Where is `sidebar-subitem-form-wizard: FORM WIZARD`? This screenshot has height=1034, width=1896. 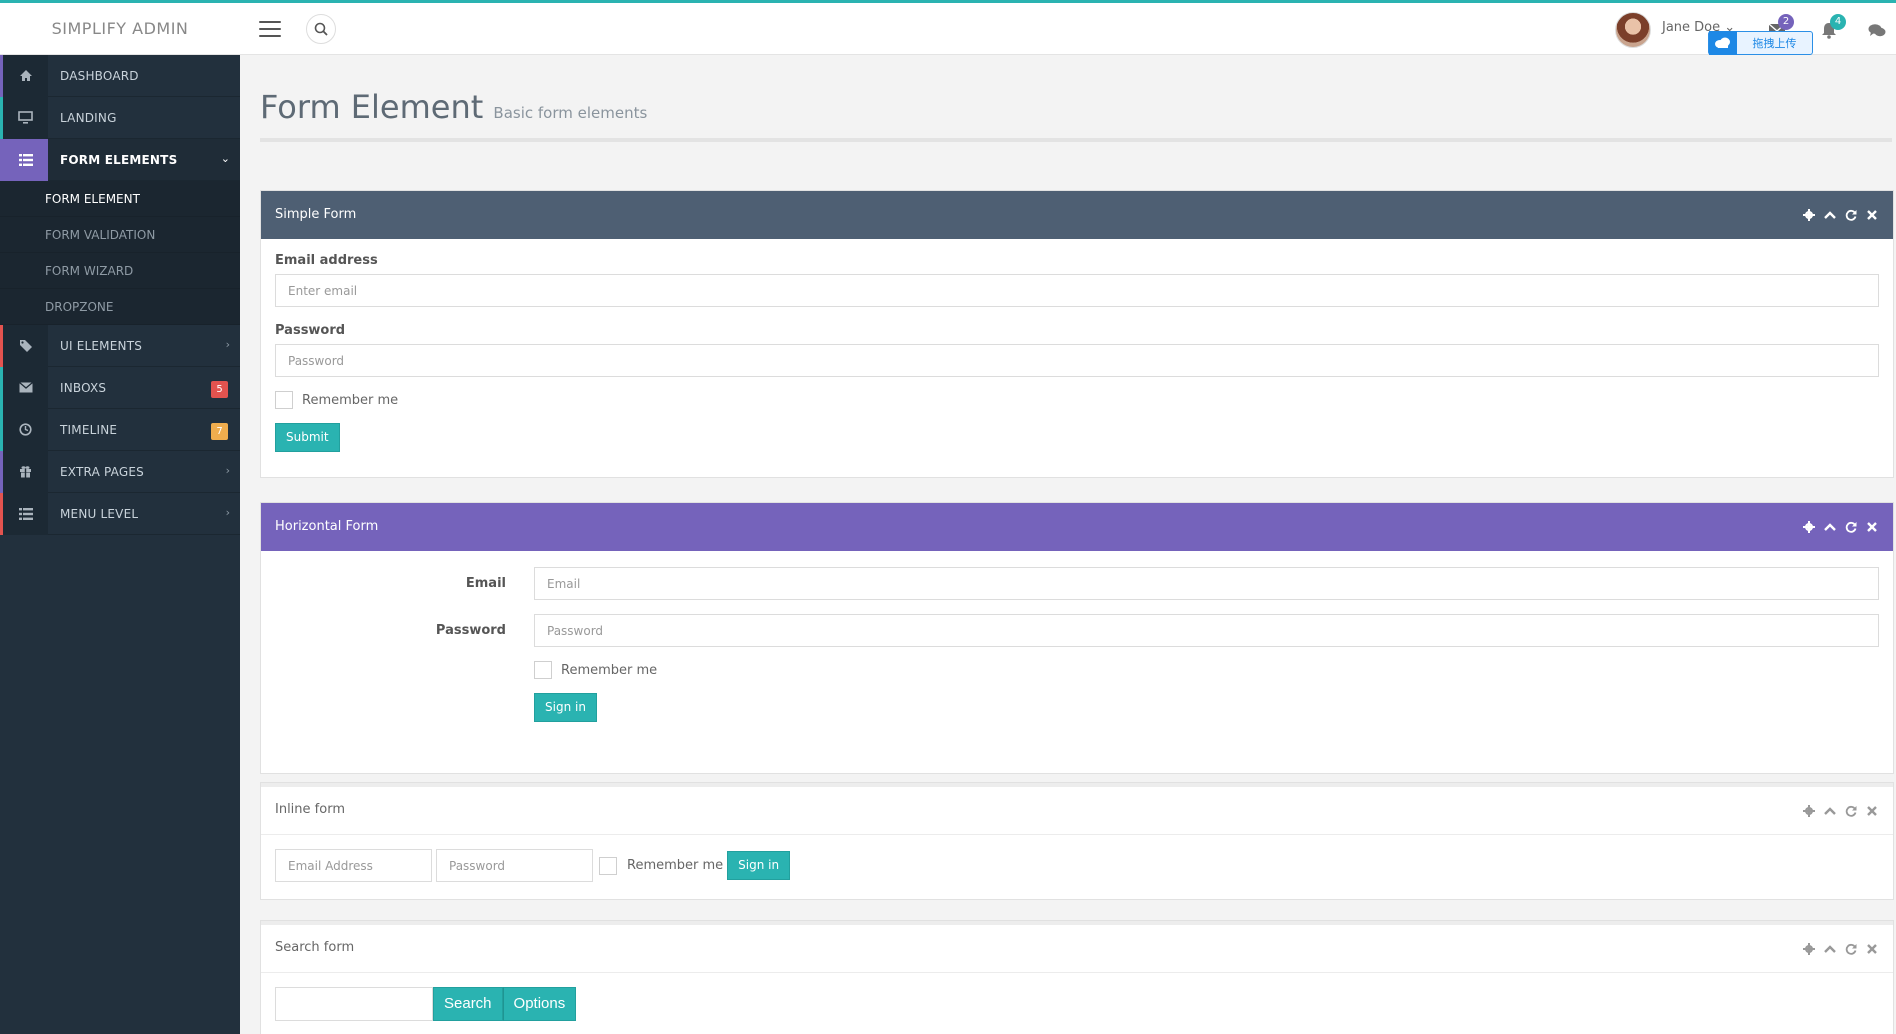
sidebar-subitem-form-wizard: FORM WIZARD is located at coordinates (120, 271).